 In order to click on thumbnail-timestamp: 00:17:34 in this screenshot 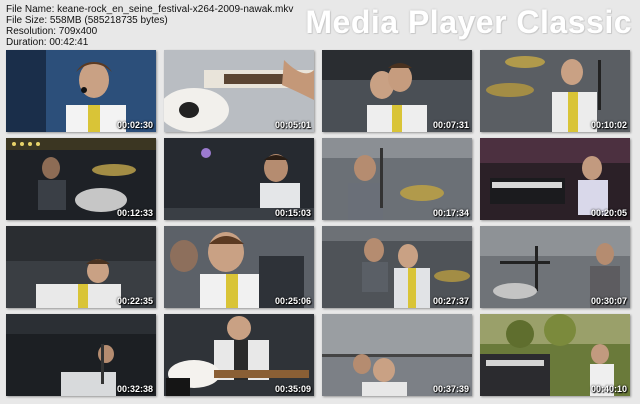, I will do `click(450, 213)`.